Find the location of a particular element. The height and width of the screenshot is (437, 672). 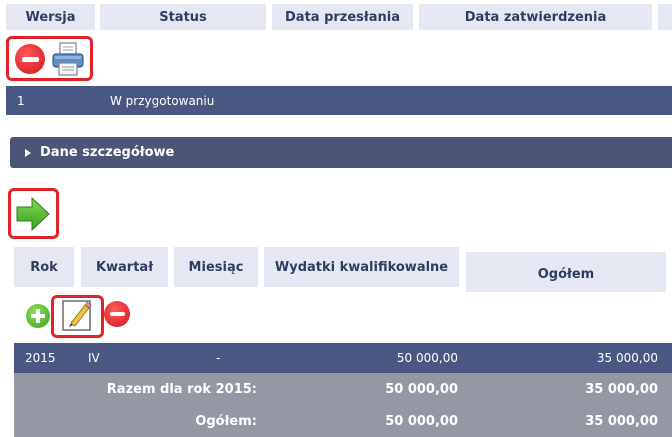

col-header-quarter: Kwartał is located at coordinates (124, 267).